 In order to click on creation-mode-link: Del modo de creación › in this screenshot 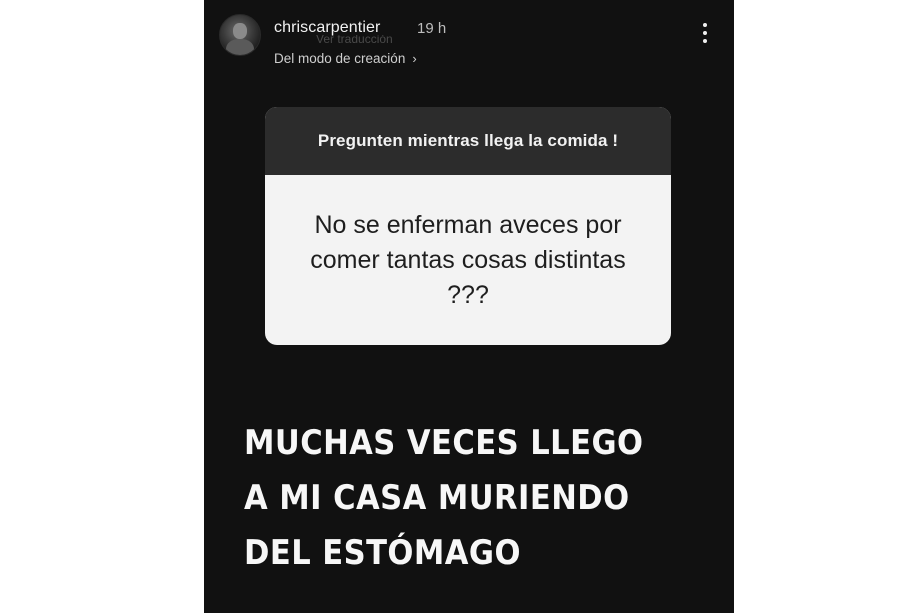, I will do `click(345, 58)`.